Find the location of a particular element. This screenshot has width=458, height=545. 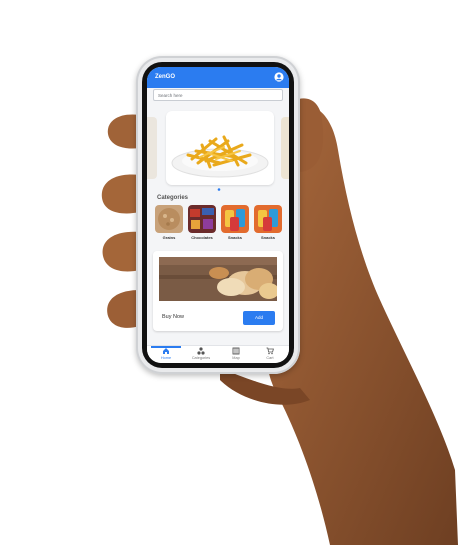

nav-categories: Categories is located at coordinates (201, 353).